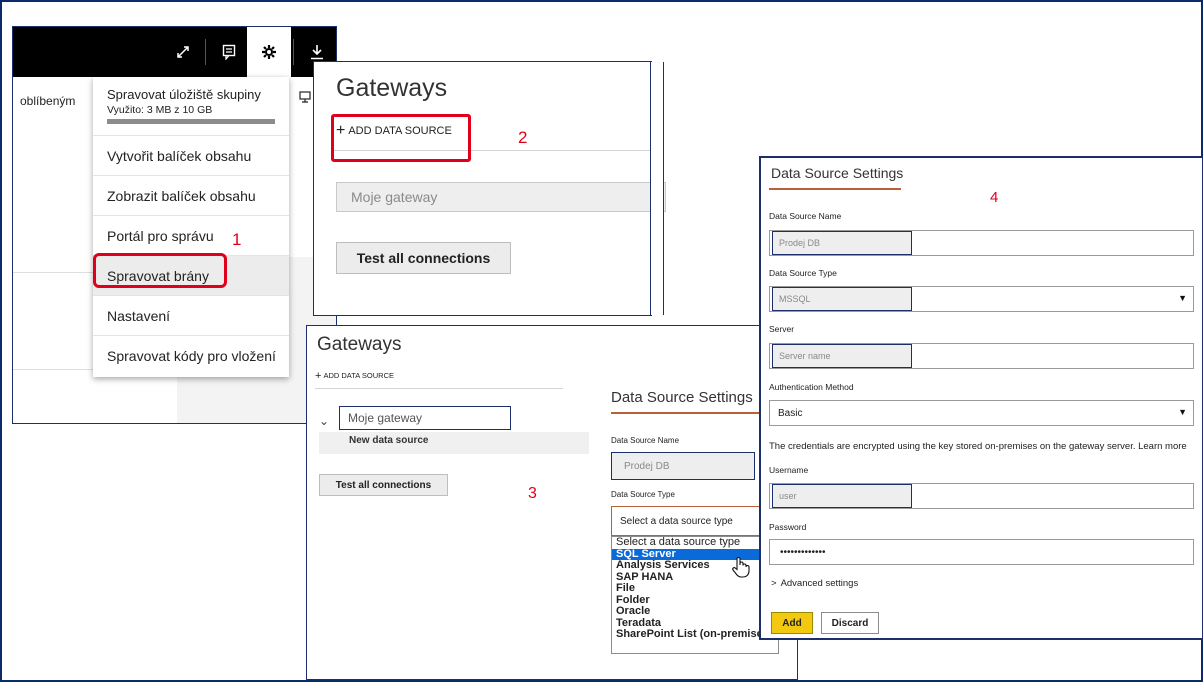  What do you see at coordinates (191, 195) in the screenshot?
I see `menu-item-view-content-pack: Zobrazit balíček obsahu` at bounding box center [191, 195].